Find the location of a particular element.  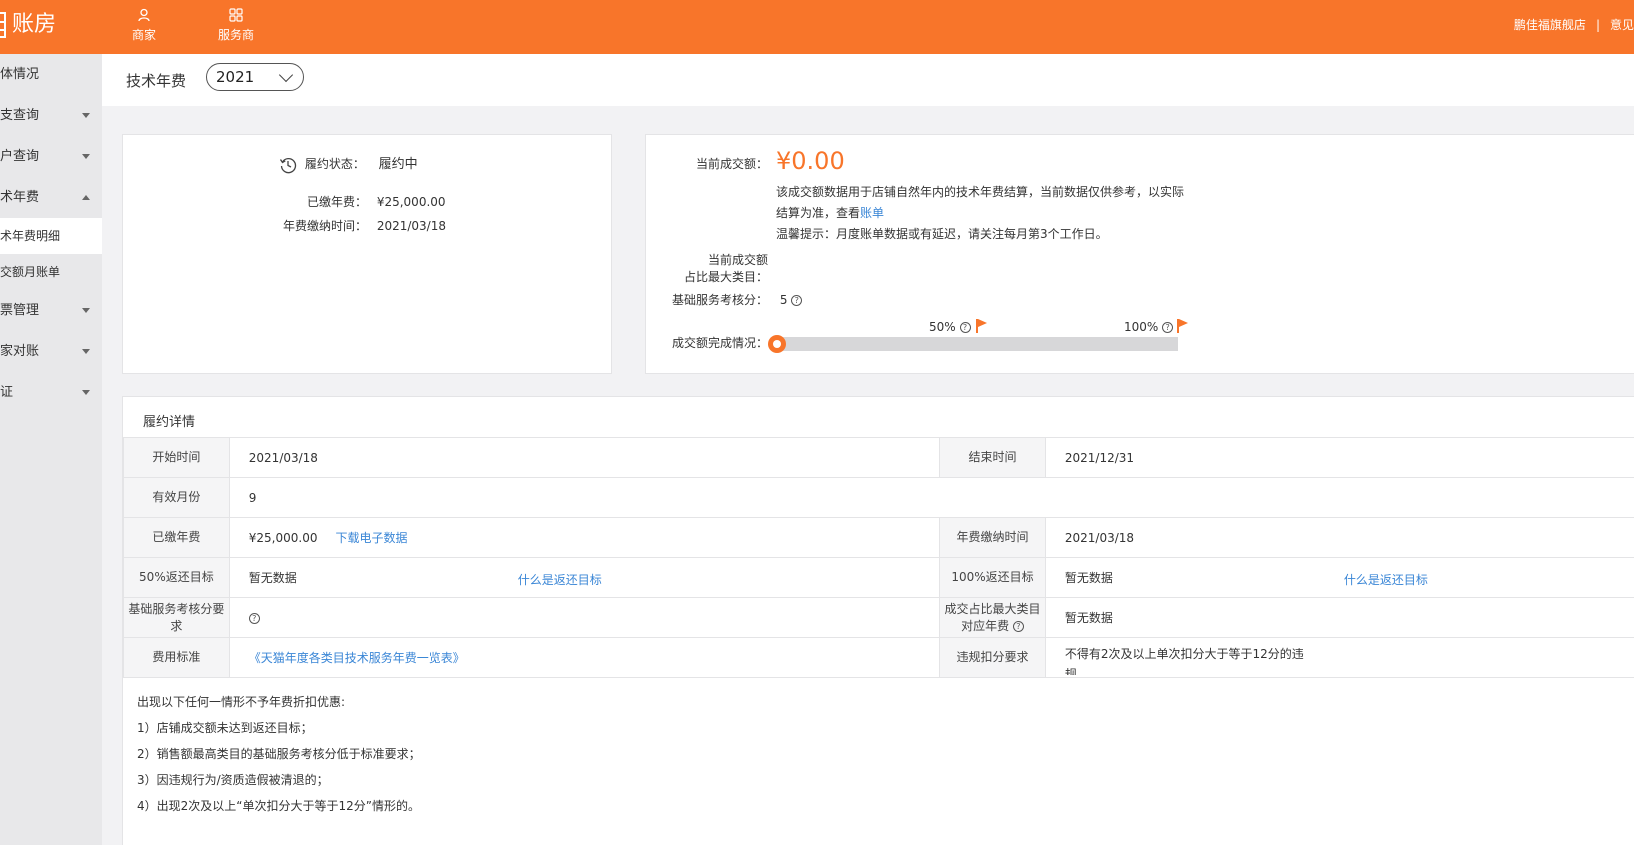

sidebar-item-tech-fee: 术年费 is located at coordinates (51, 197).